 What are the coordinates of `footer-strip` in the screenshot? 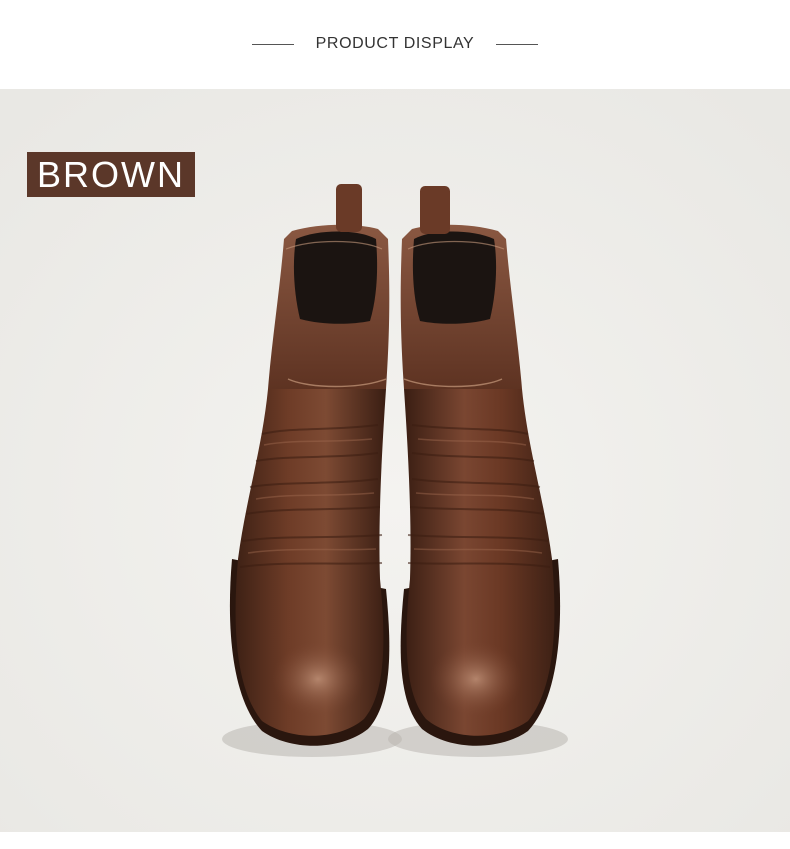 It's located at (395, 840).